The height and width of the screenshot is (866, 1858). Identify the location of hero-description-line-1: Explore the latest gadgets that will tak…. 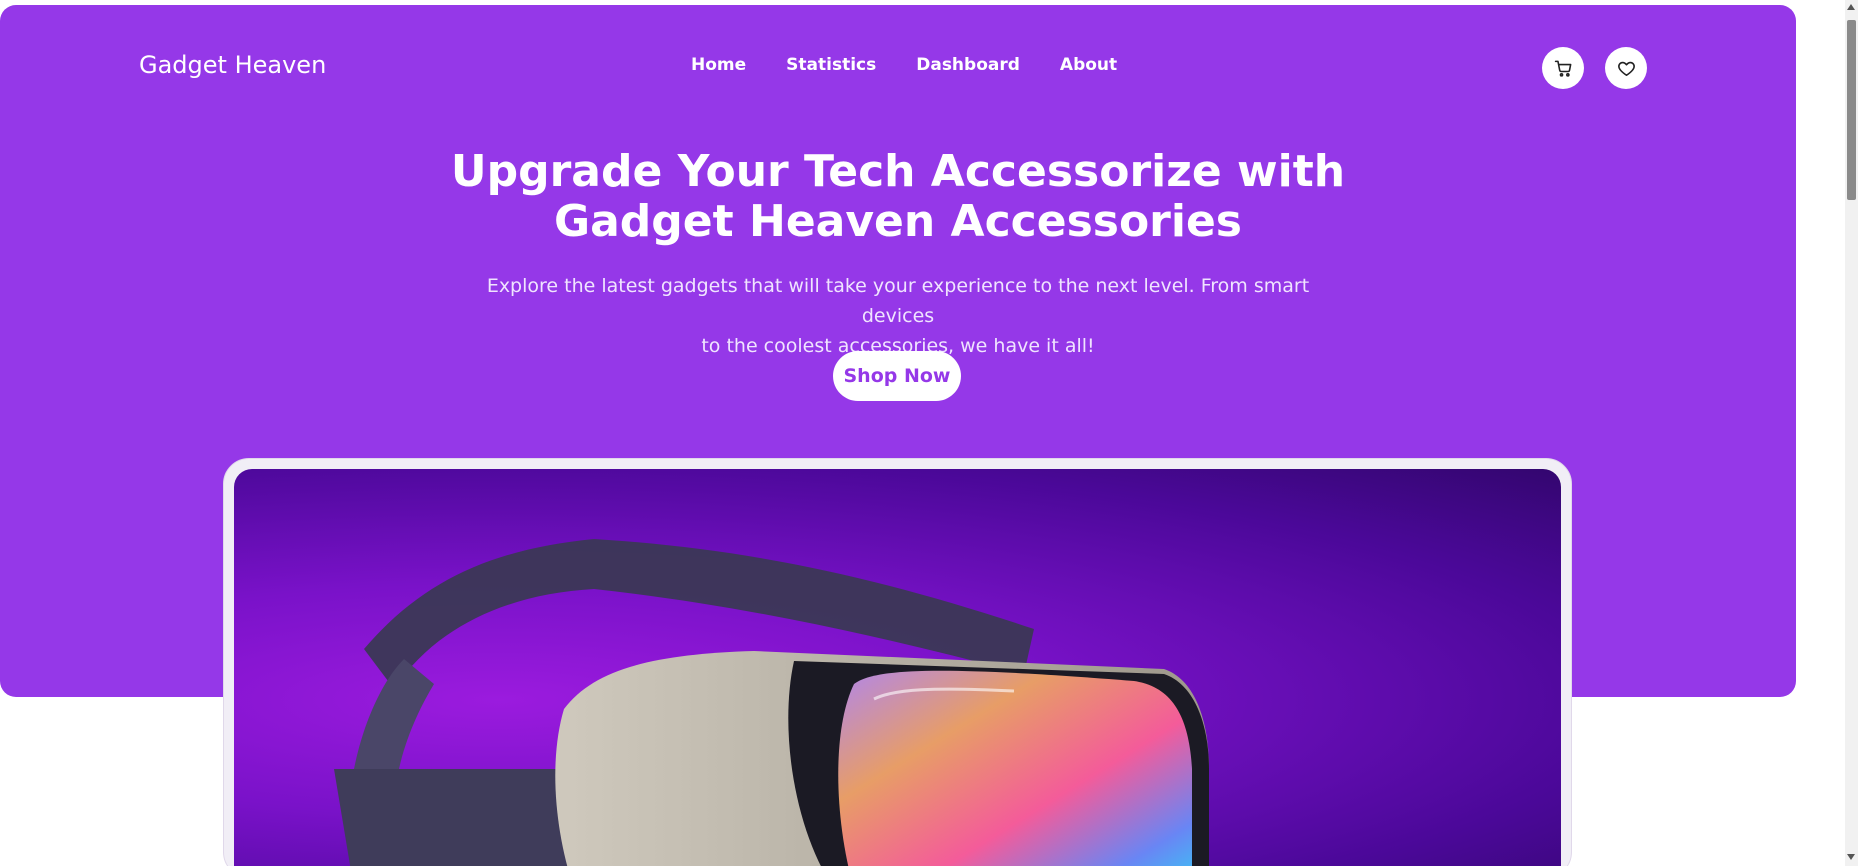
(898, 301).